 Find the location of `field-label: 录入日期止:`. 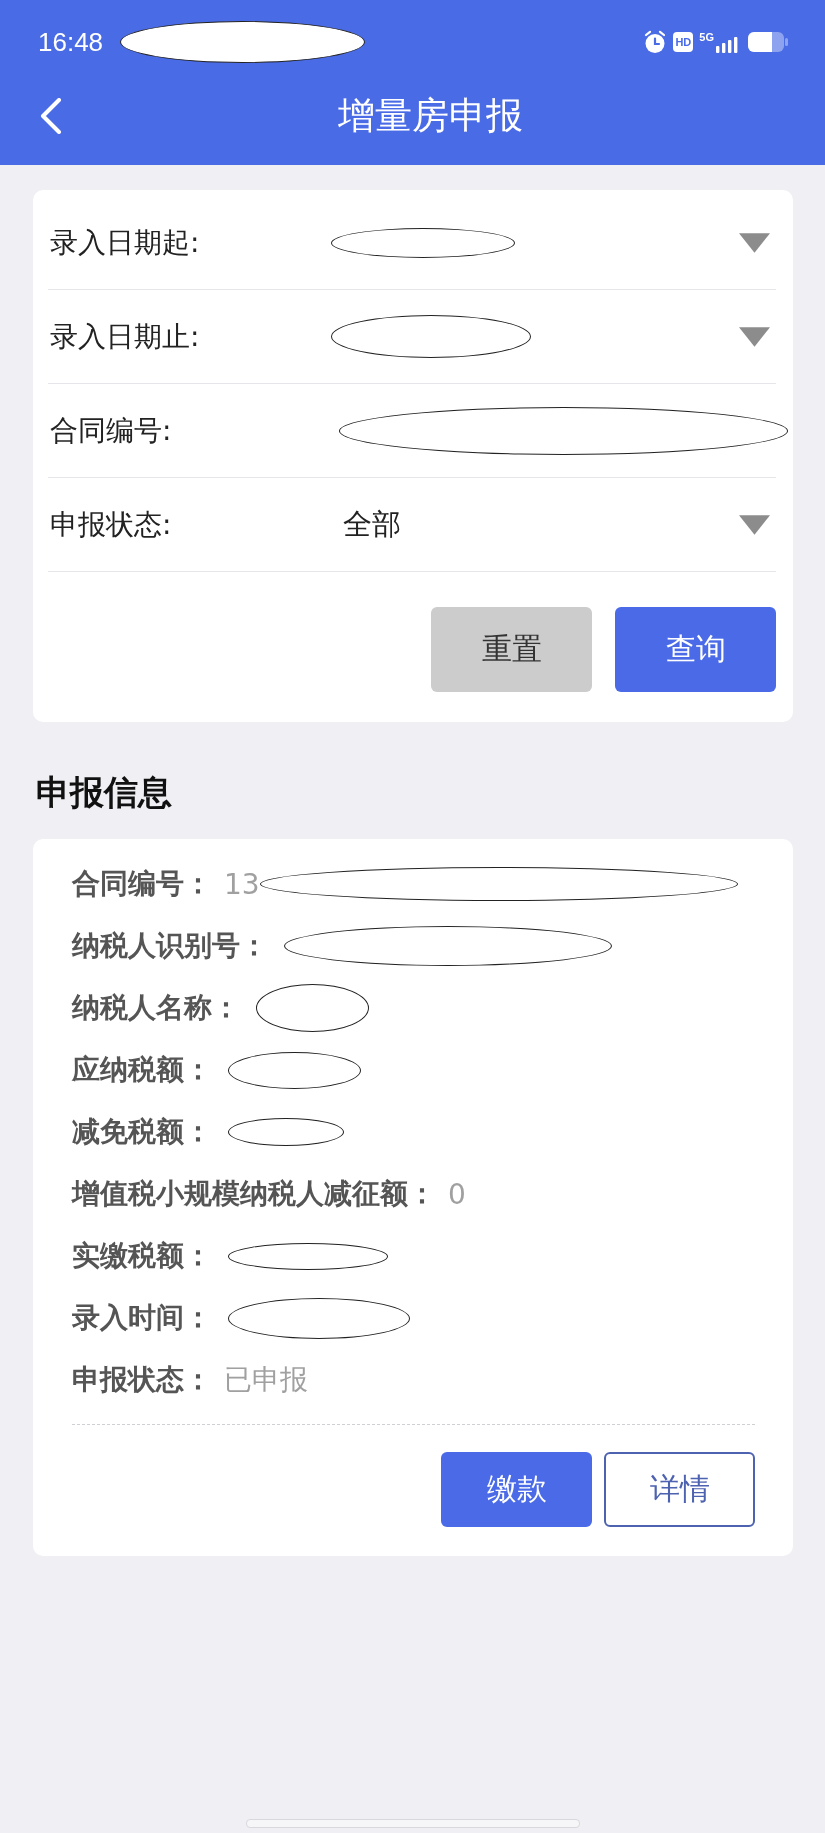

field-label: 录入日期止: is located at coordinates (125, 336).